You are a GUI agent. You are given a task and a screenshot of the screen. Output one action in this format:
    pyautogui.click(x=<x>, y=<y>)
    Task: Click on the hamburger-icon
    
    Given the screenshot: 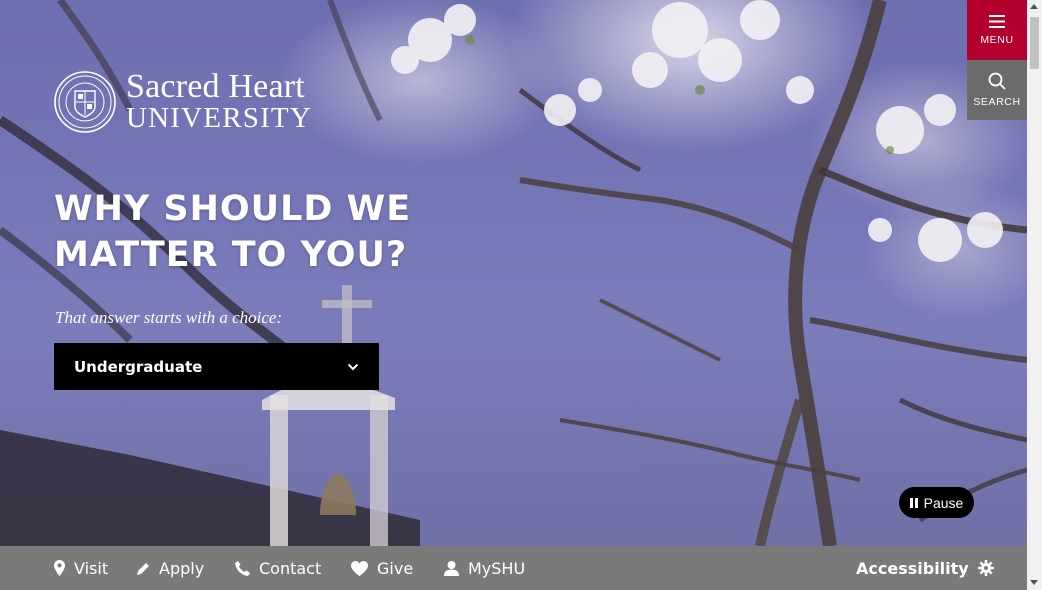 What is the action you would take?
    pyautogui.click(x=997, y=21)
    